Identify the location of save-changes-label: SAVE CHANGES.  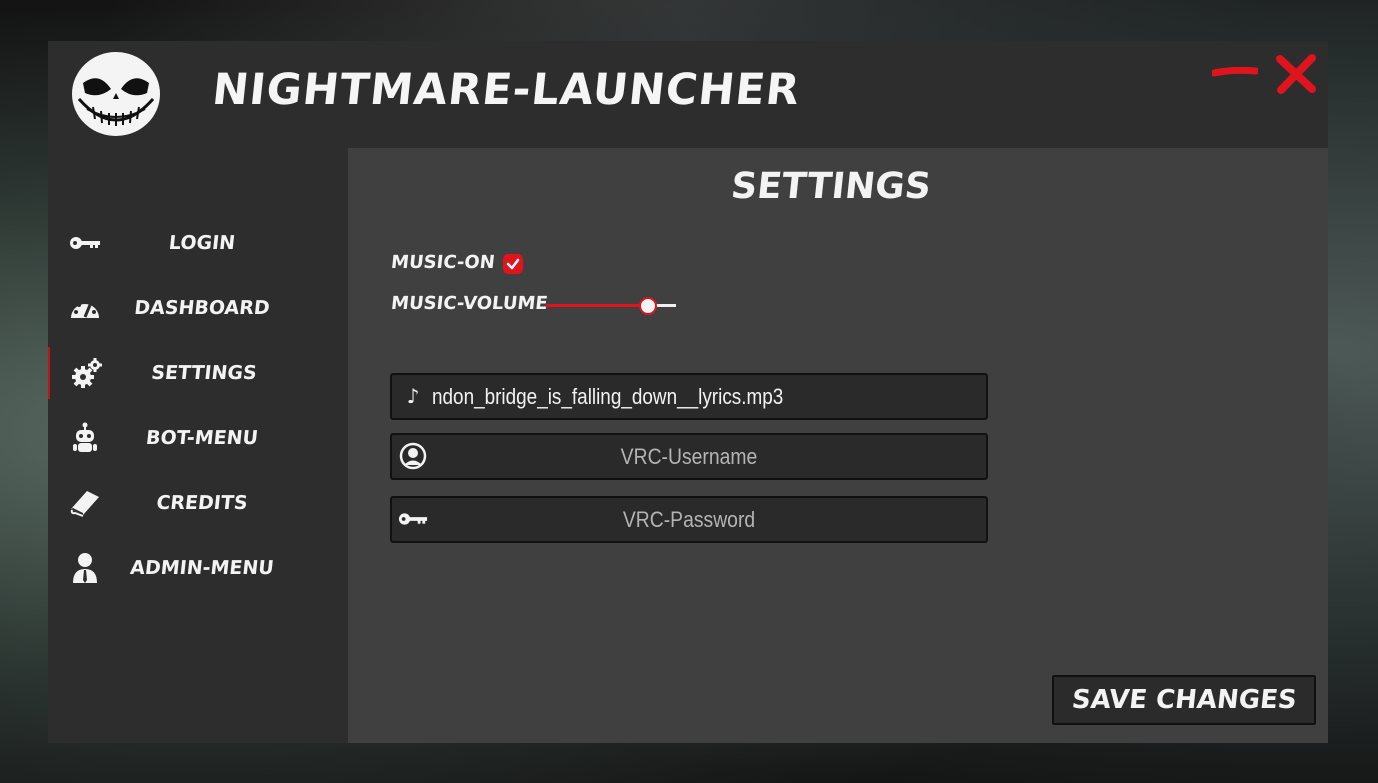
(1184, 700).